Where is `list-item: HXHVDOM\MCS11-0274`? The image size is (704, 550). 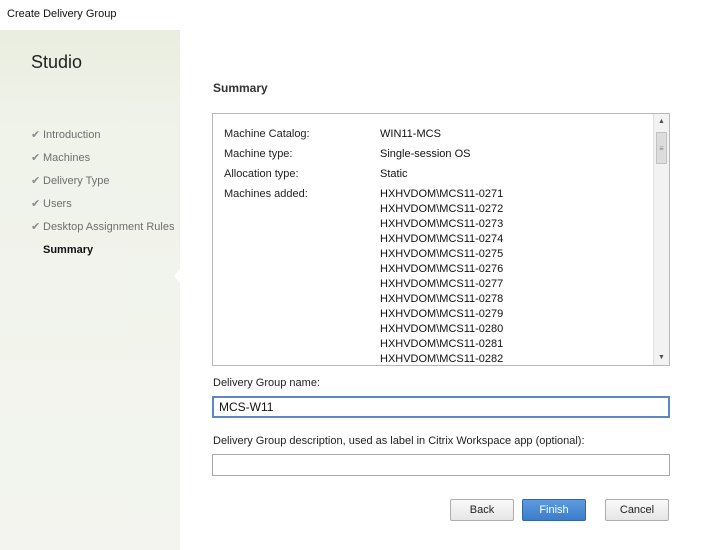 list-item: HXHVDOM\MCS11-0274 is located at coordinates (442, 239).